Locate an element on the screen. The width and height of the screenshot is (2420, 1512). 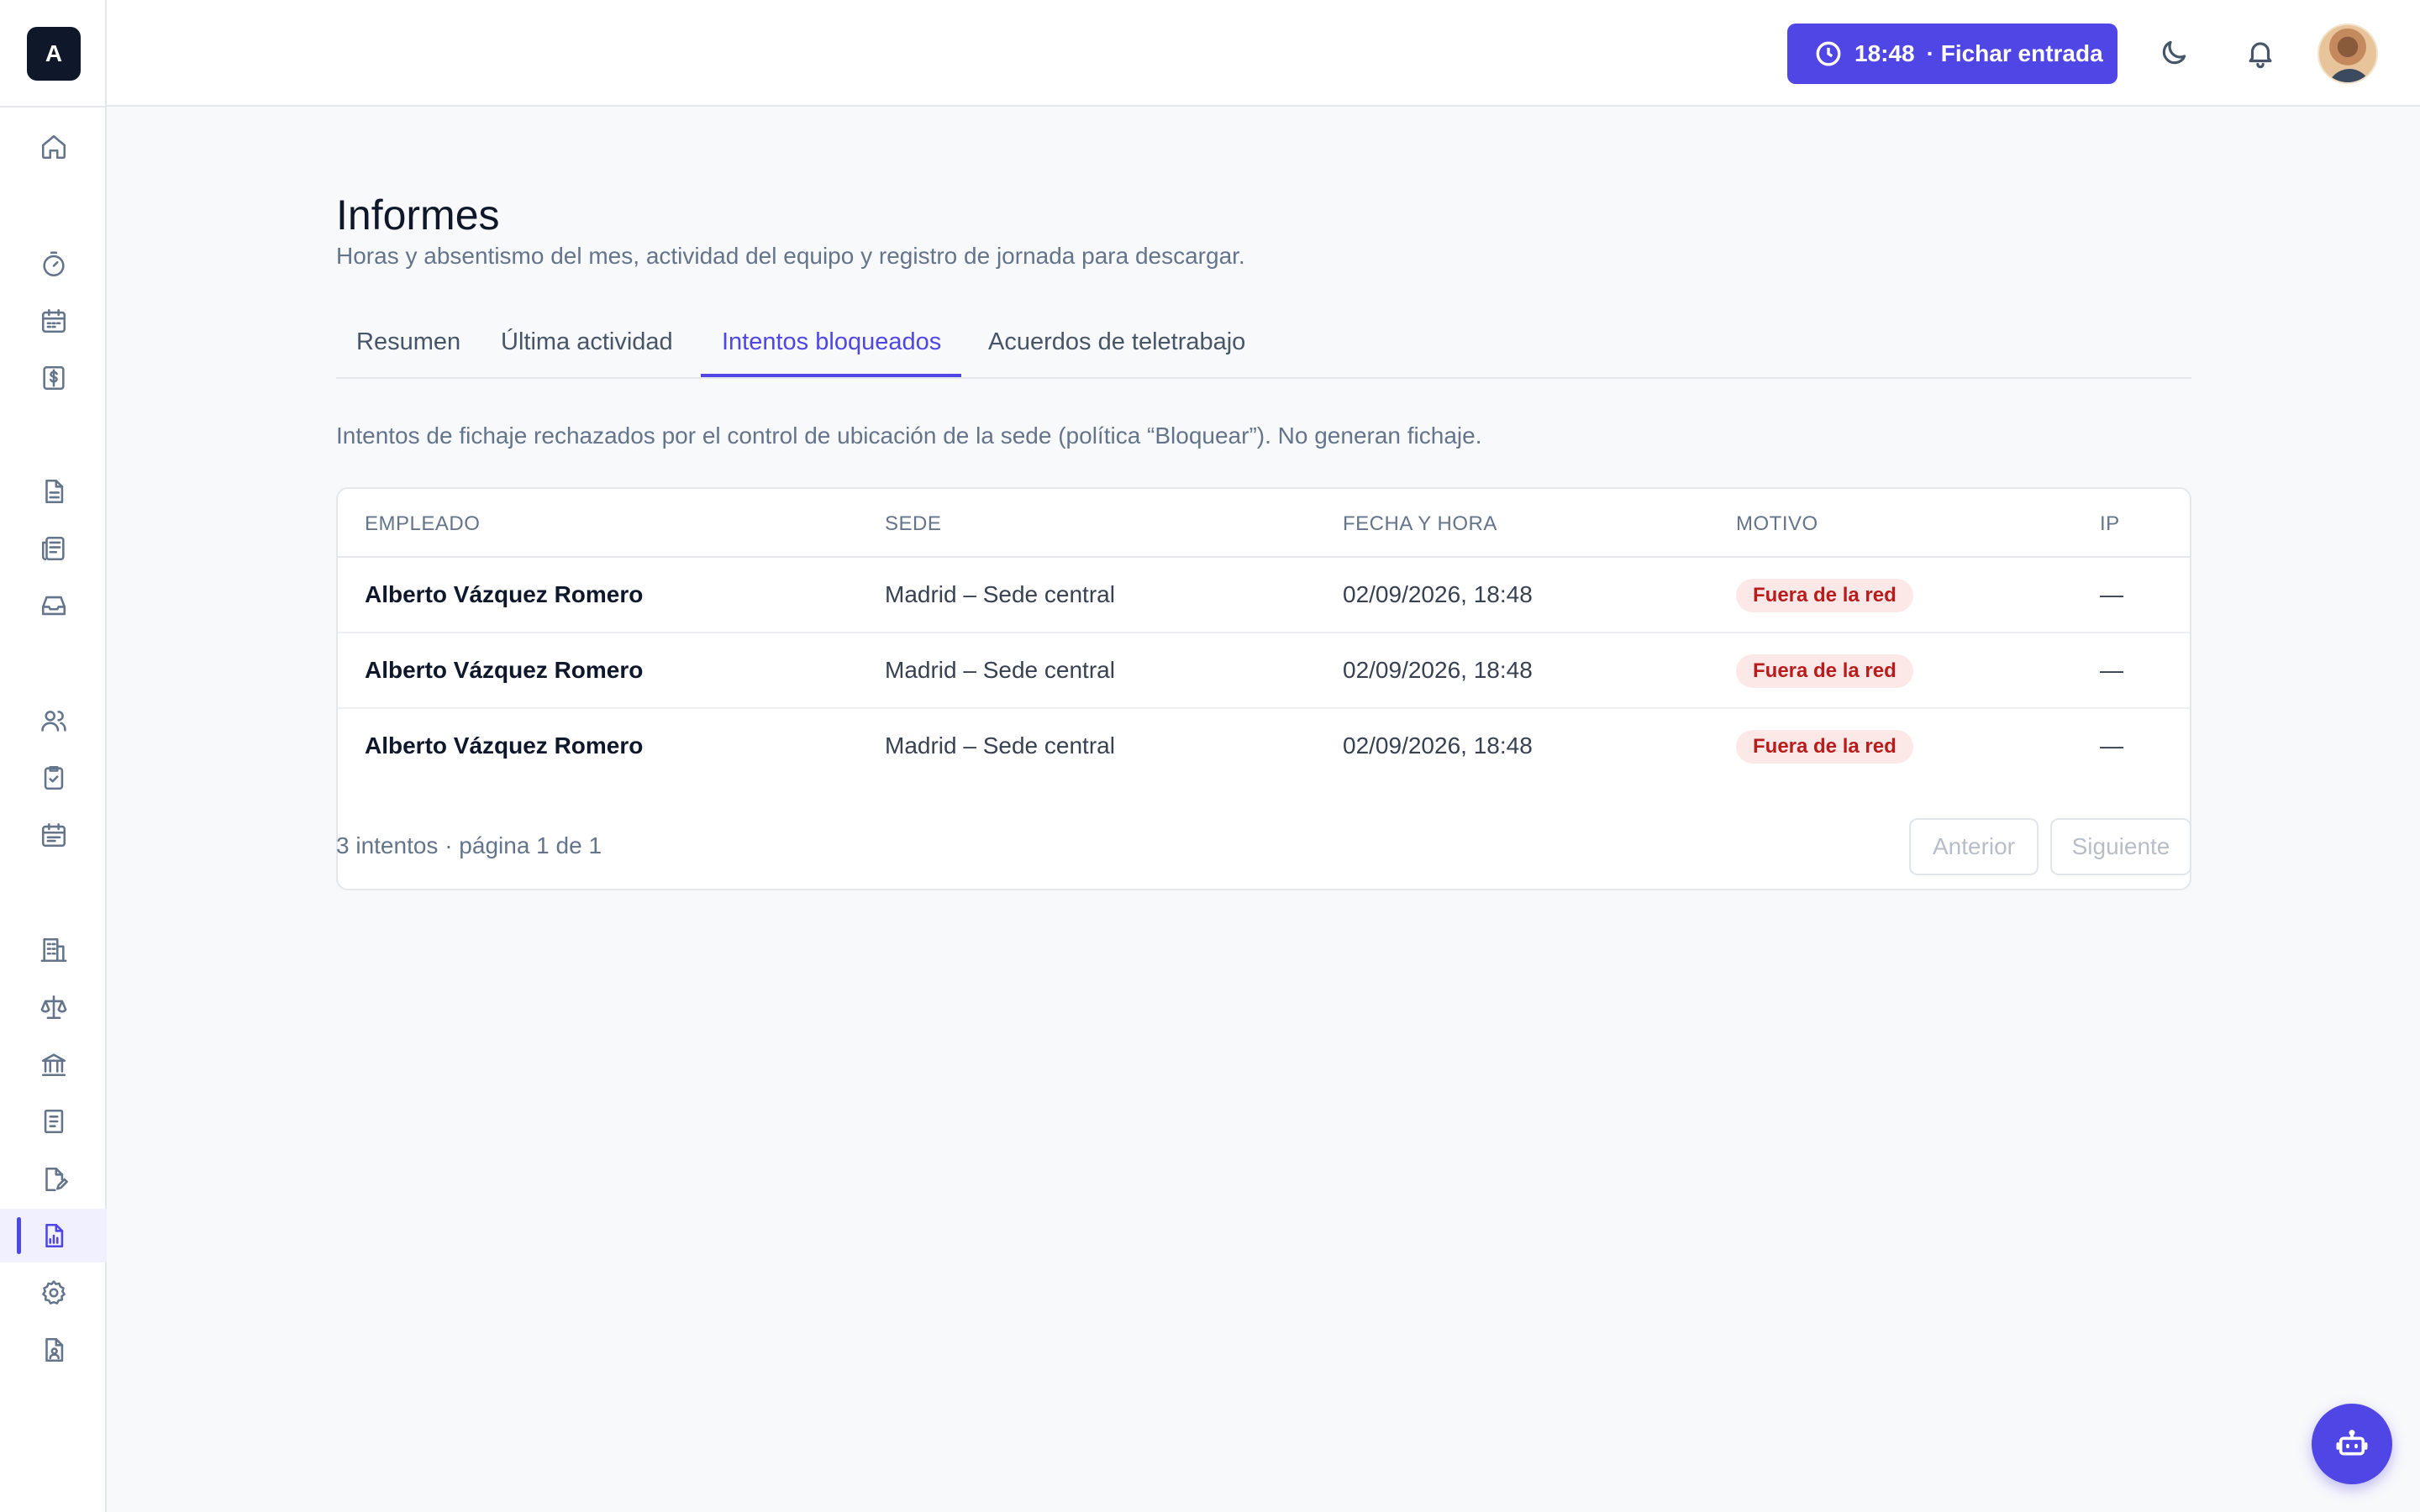
active-tab-indicator is located at coordinates (831, 375).